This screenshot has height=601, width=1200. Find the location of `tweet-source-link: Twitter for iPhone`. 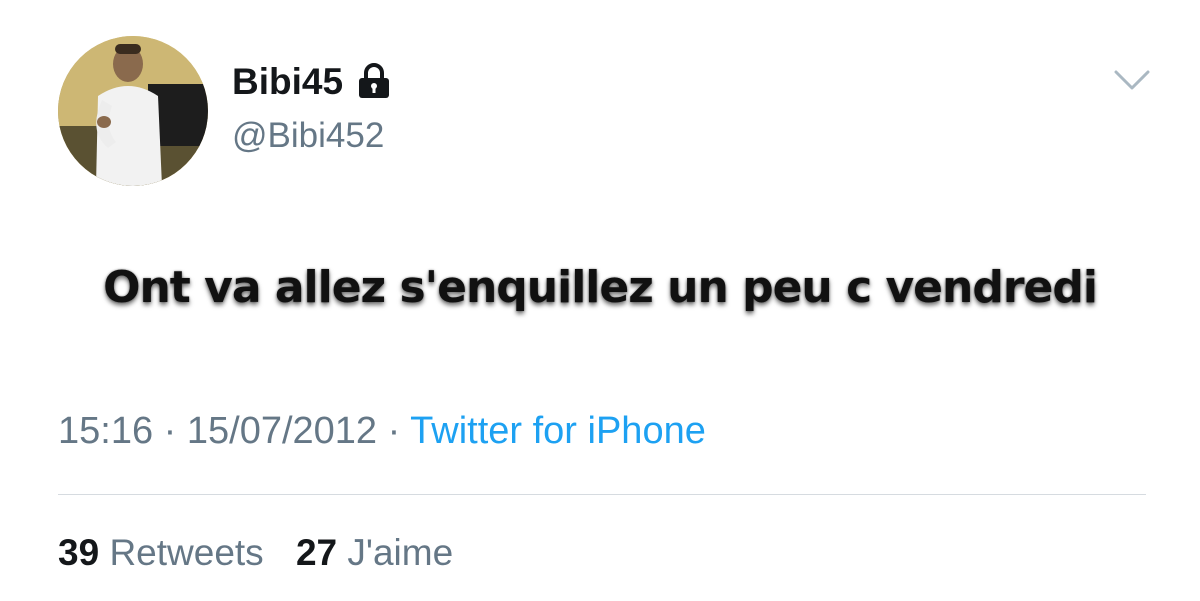

tweet-source-link: Twitter for iPhone is located at coordinates (558, 431).